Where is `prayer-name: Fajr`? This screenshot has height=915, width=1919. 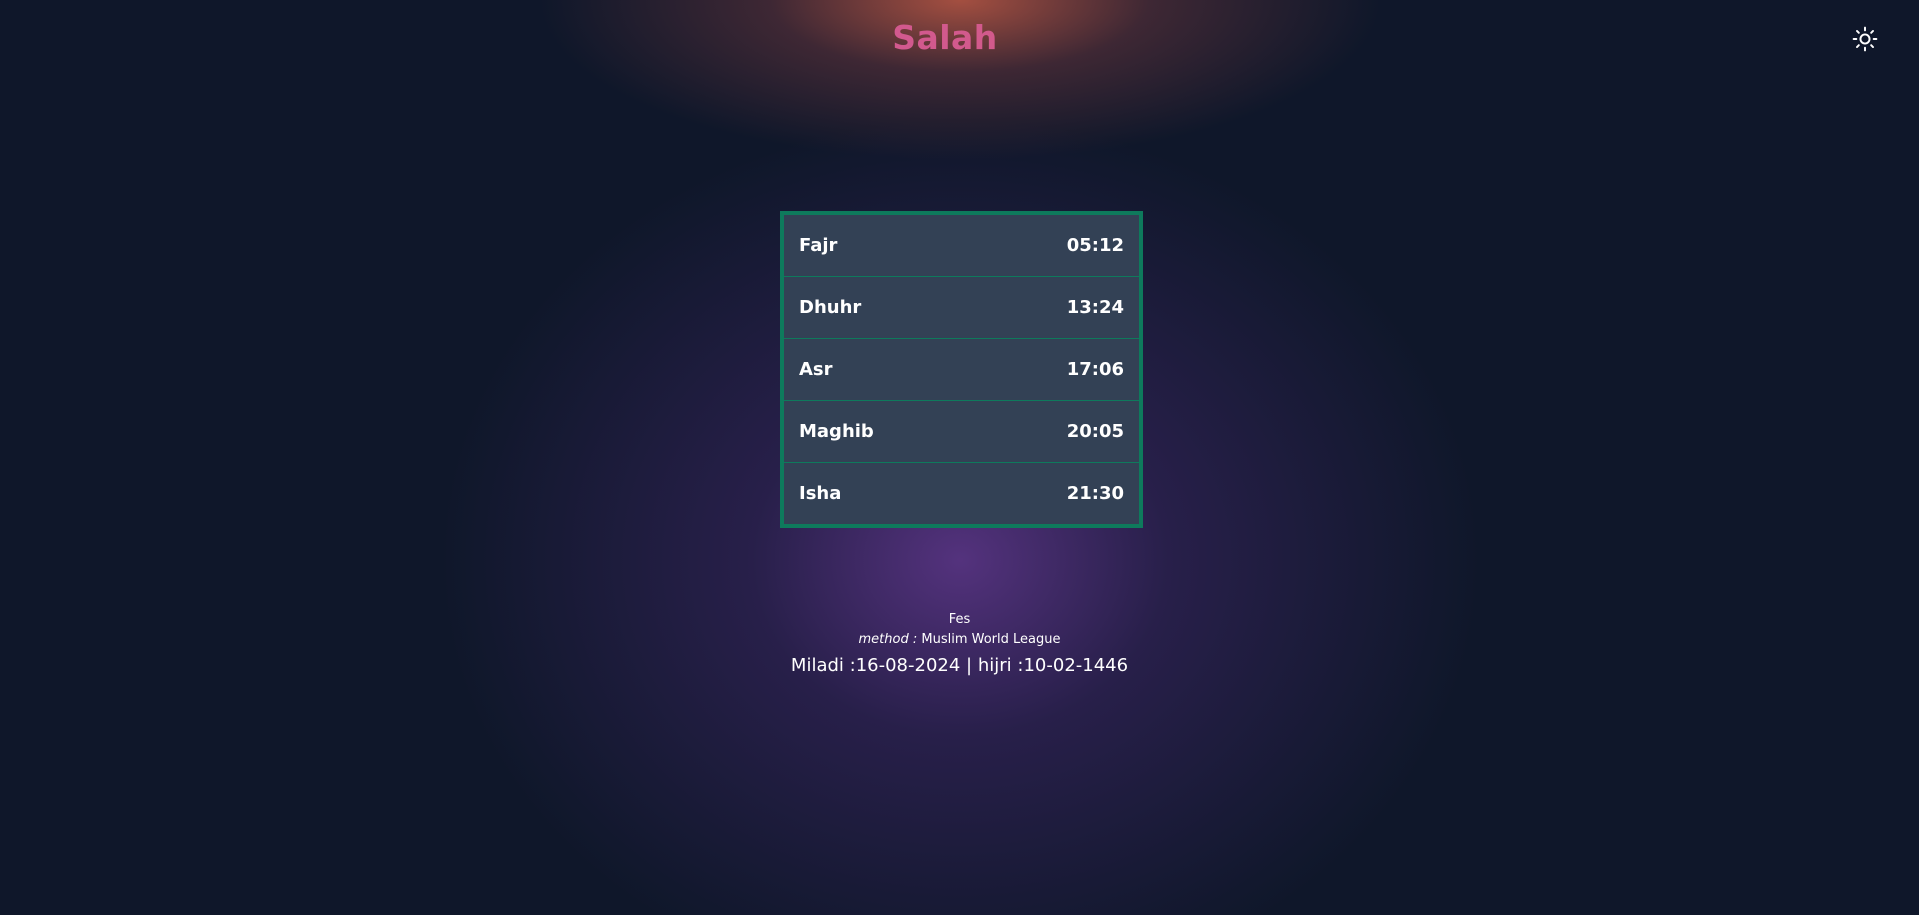 prayer-name: Fajr is located at coordinates (818, 245).